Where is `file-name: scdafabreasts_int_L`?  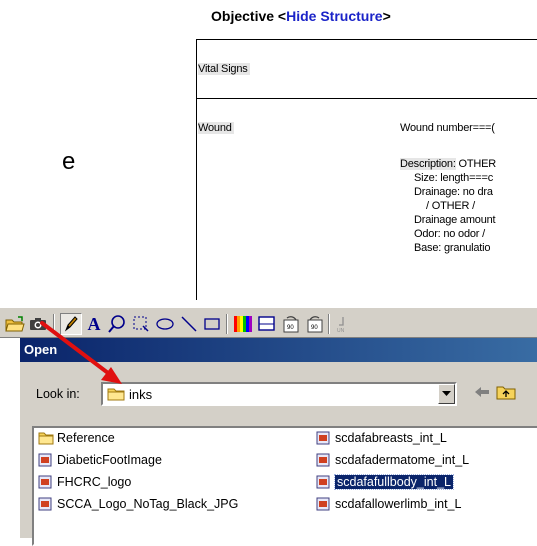 file-name: scdafabreasts_int_L is located at coordinates (391, 438).